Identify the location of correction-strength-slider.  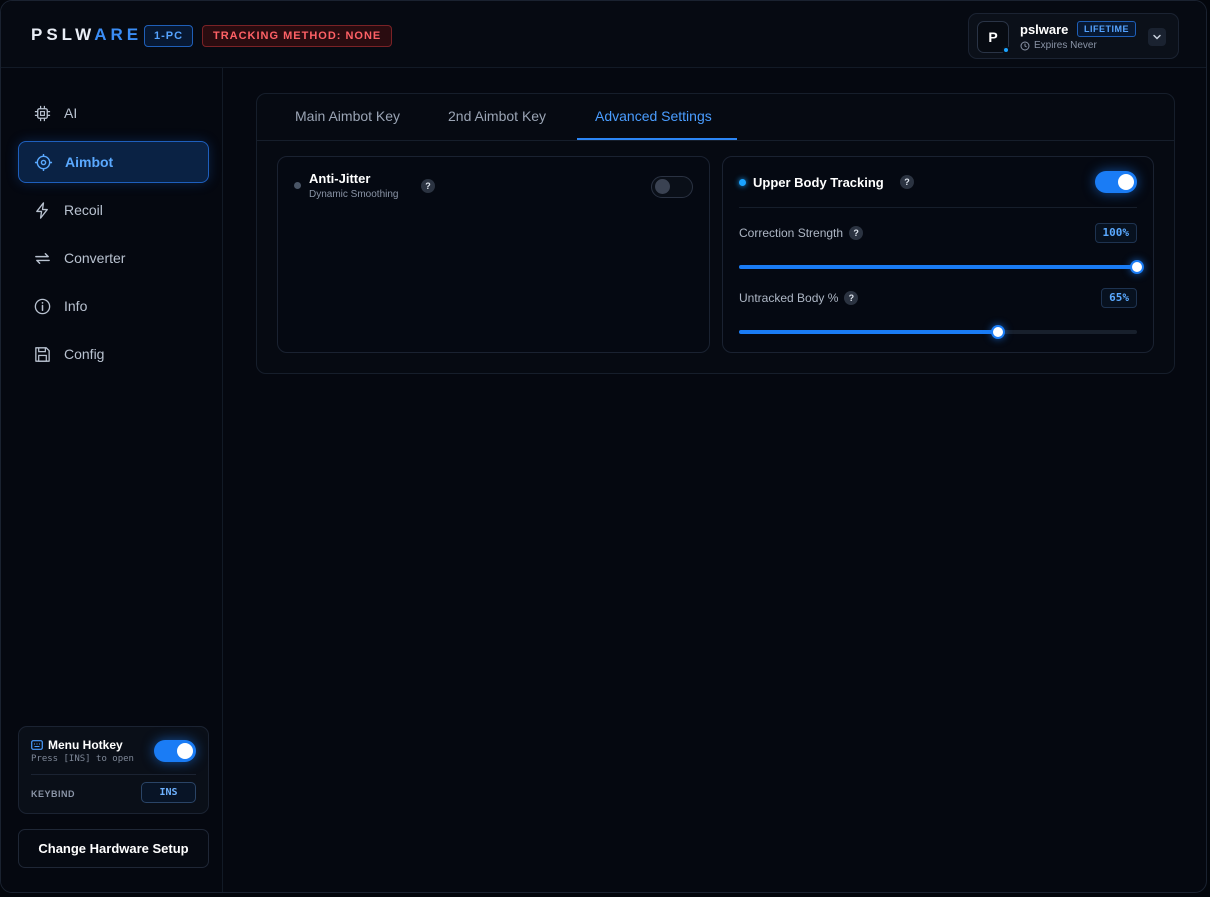
(941, 267).